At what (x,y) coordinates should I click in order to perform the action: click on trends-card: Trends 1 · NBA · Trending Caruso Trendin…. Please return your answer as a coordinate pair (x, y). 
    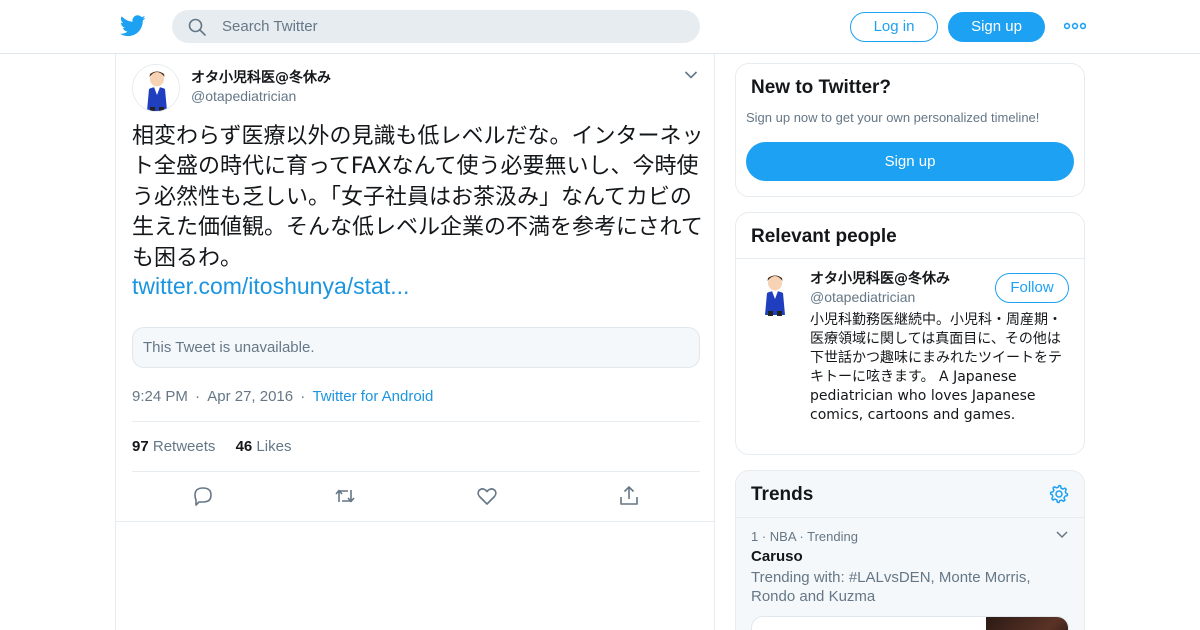
    Looking at the image, I should click on (910, 550).